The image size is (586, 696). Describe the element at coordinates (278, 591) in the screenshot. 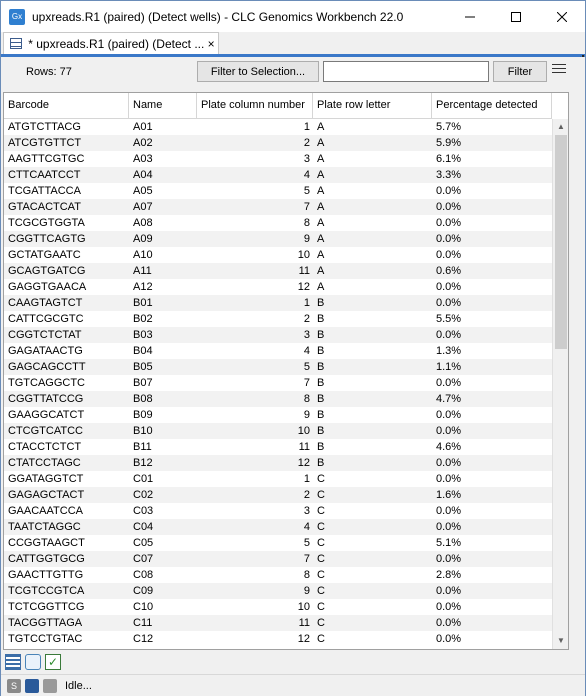

I see `table-row: TCGTCCGTCA C09 9 C 0.0%` at that location.